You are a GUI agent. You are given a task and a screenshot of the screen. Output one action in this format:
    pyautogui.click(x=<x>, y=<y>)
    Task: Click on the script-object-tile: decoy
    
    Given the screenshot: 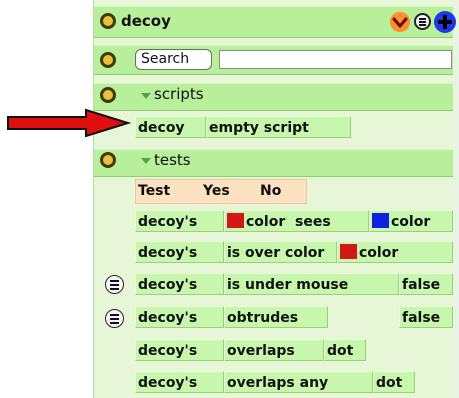 What is the action you would take?
    pyautogui.click(x=170, y=127)
    